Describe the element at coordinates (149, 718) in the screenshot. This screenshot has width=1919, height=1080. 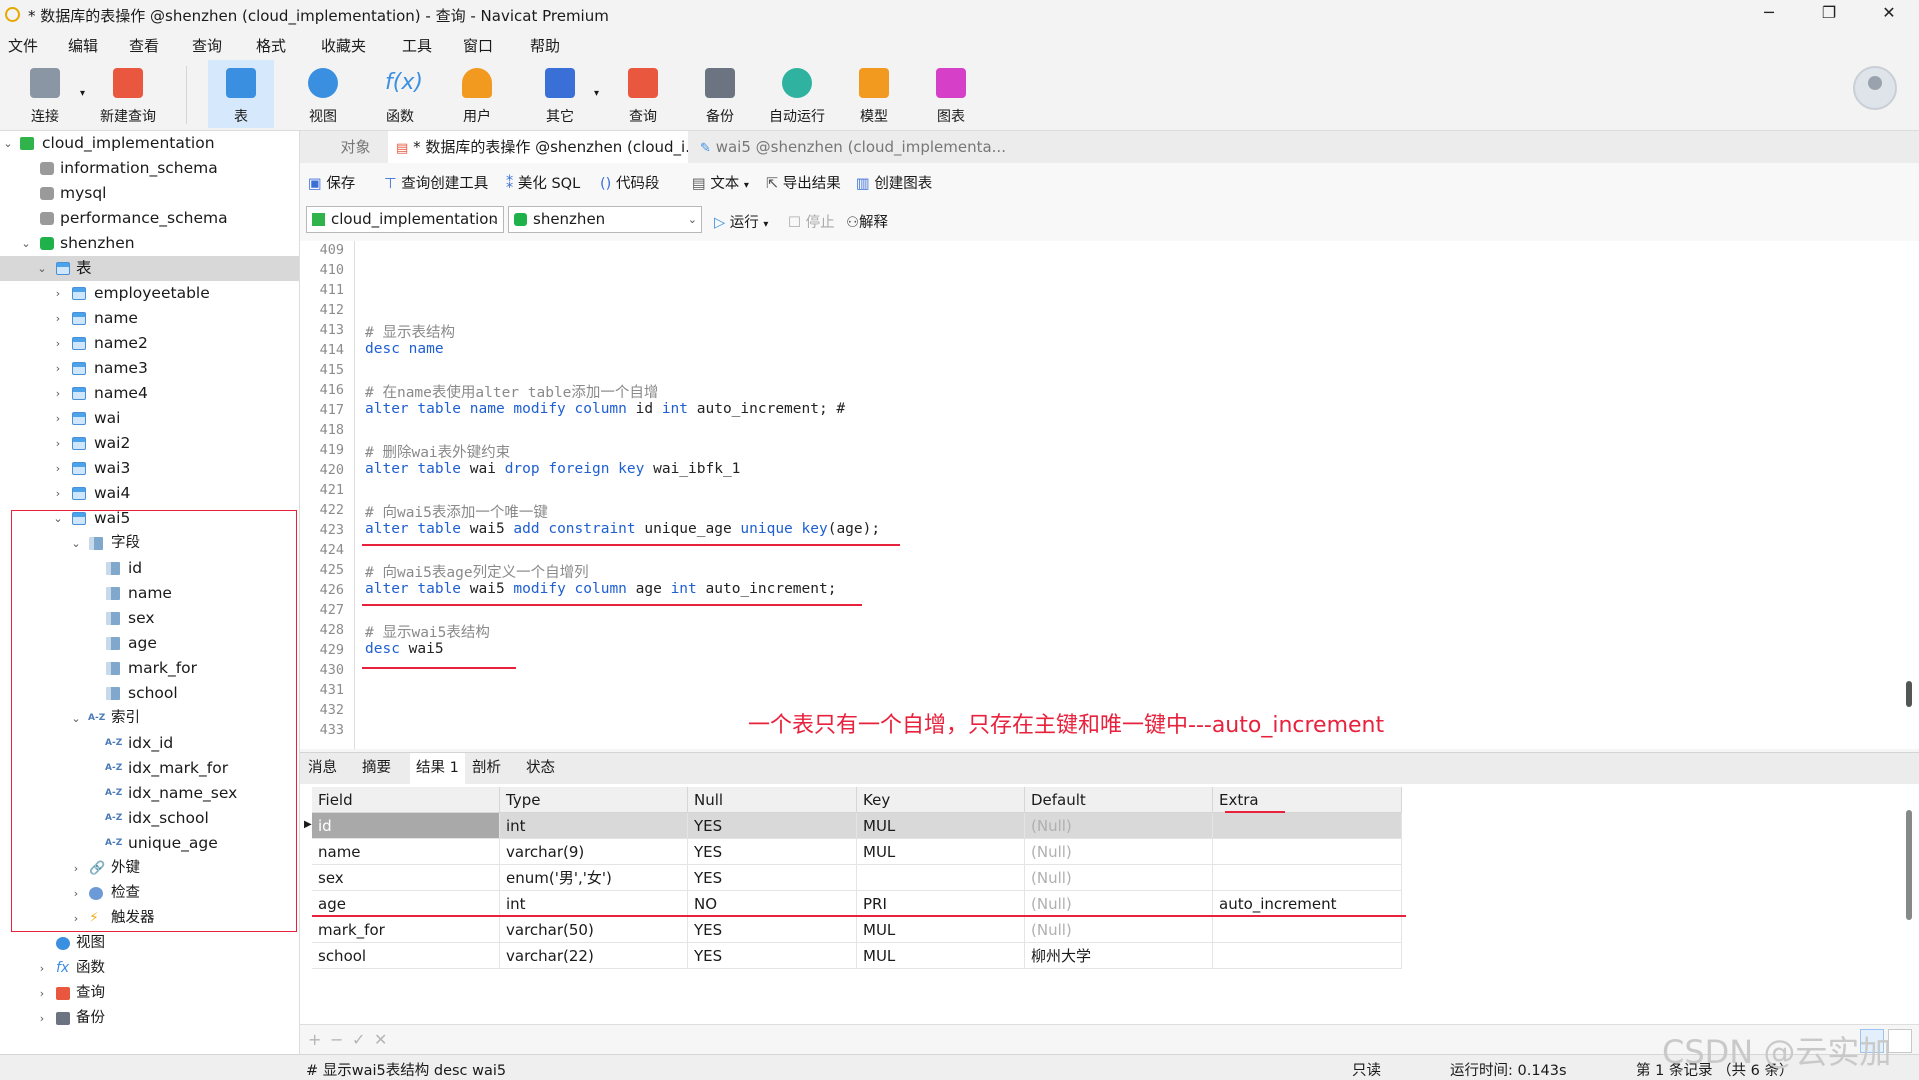
I see `tree-indexes-folder: ⌄ A-Z 索引` at that location.